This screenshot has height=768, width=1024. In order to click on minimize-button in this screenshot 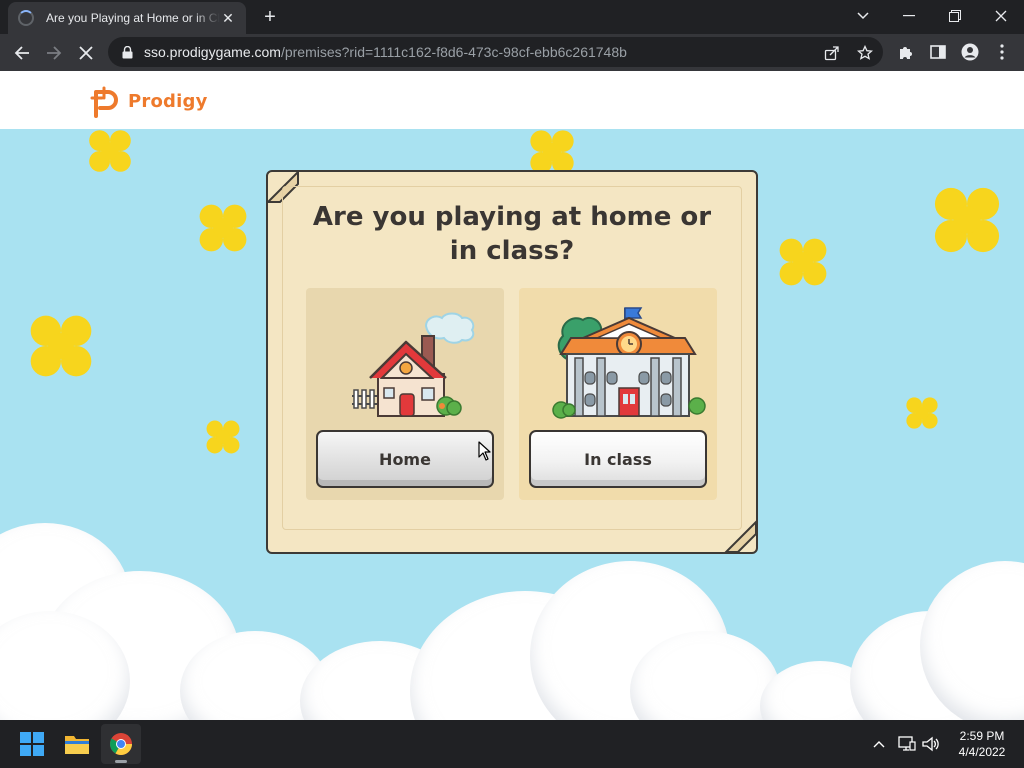, I will do `click(909, 16)`.